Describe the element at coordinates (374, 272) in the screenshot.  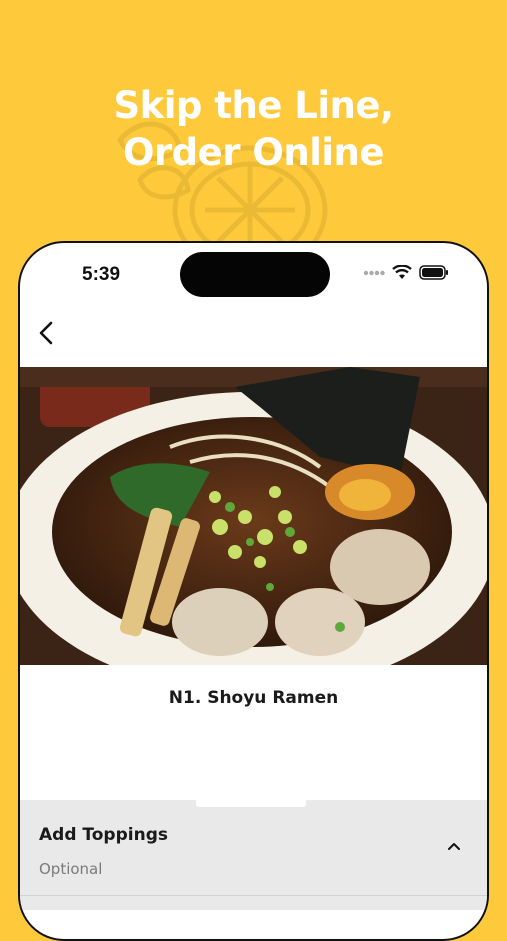
I see `signal-icon` at that location.